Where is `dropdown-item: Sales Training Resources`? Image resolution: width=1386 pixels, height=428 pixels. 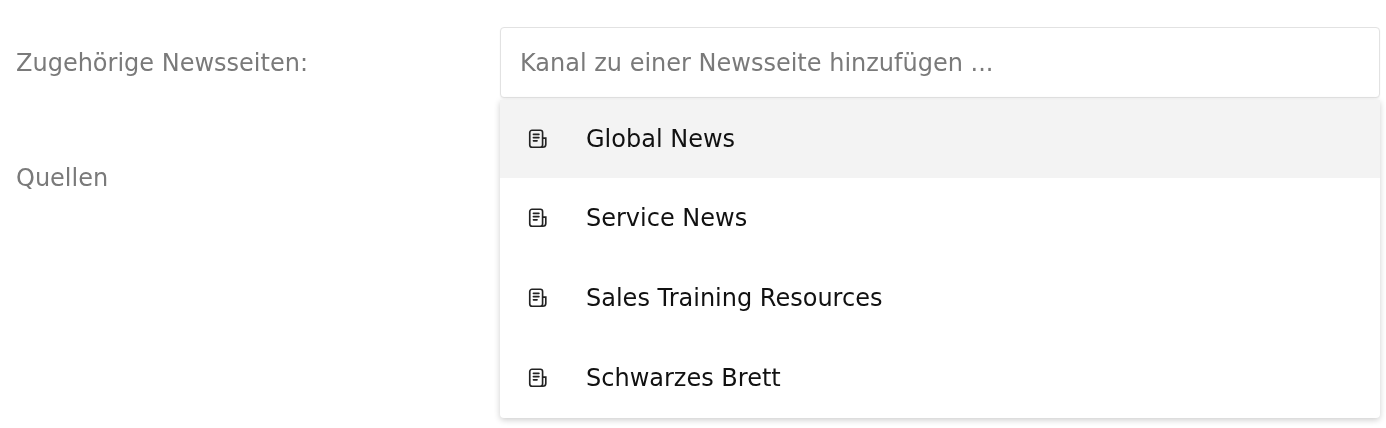
dropdown-item: Sales Training Resources is located at coordinates (940, 298).